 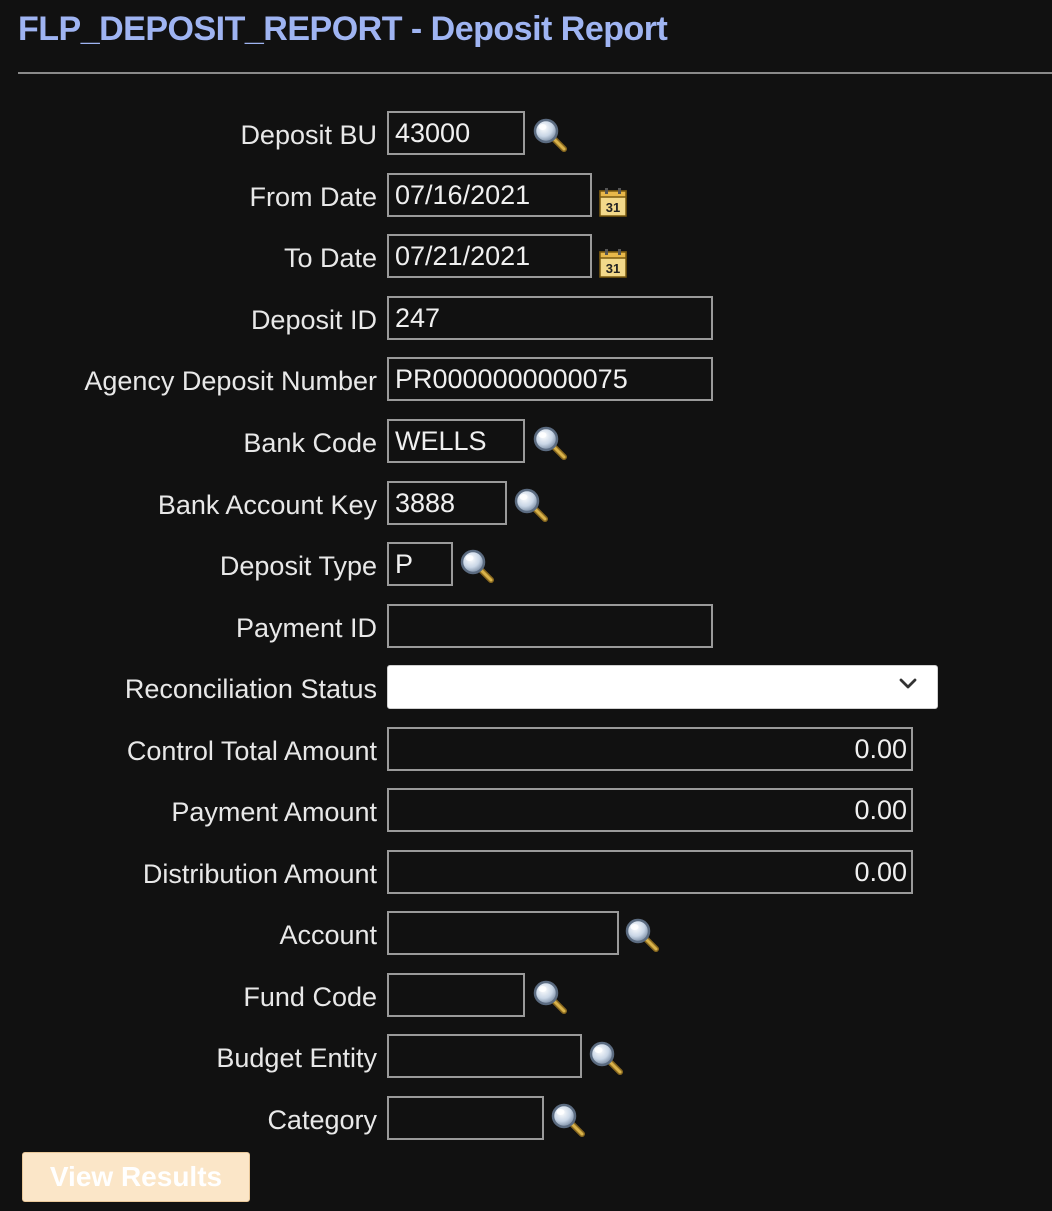 What do you see at coordinates (420, 564) in the screenshot?
I see `deposit-type-input: P` at bounding box center [420, 564].